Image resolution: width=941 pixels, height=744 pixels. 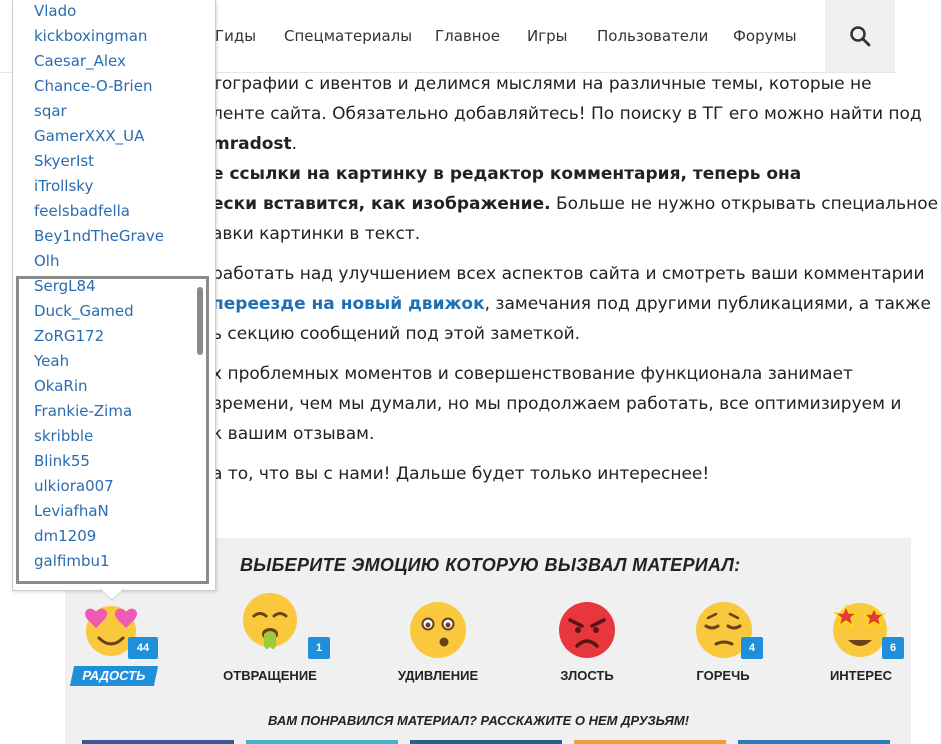 What do you see at coordinates (438, 630) in the screenshot?
I see `surprised-emoji-icon` at bounding box center [438, 630].